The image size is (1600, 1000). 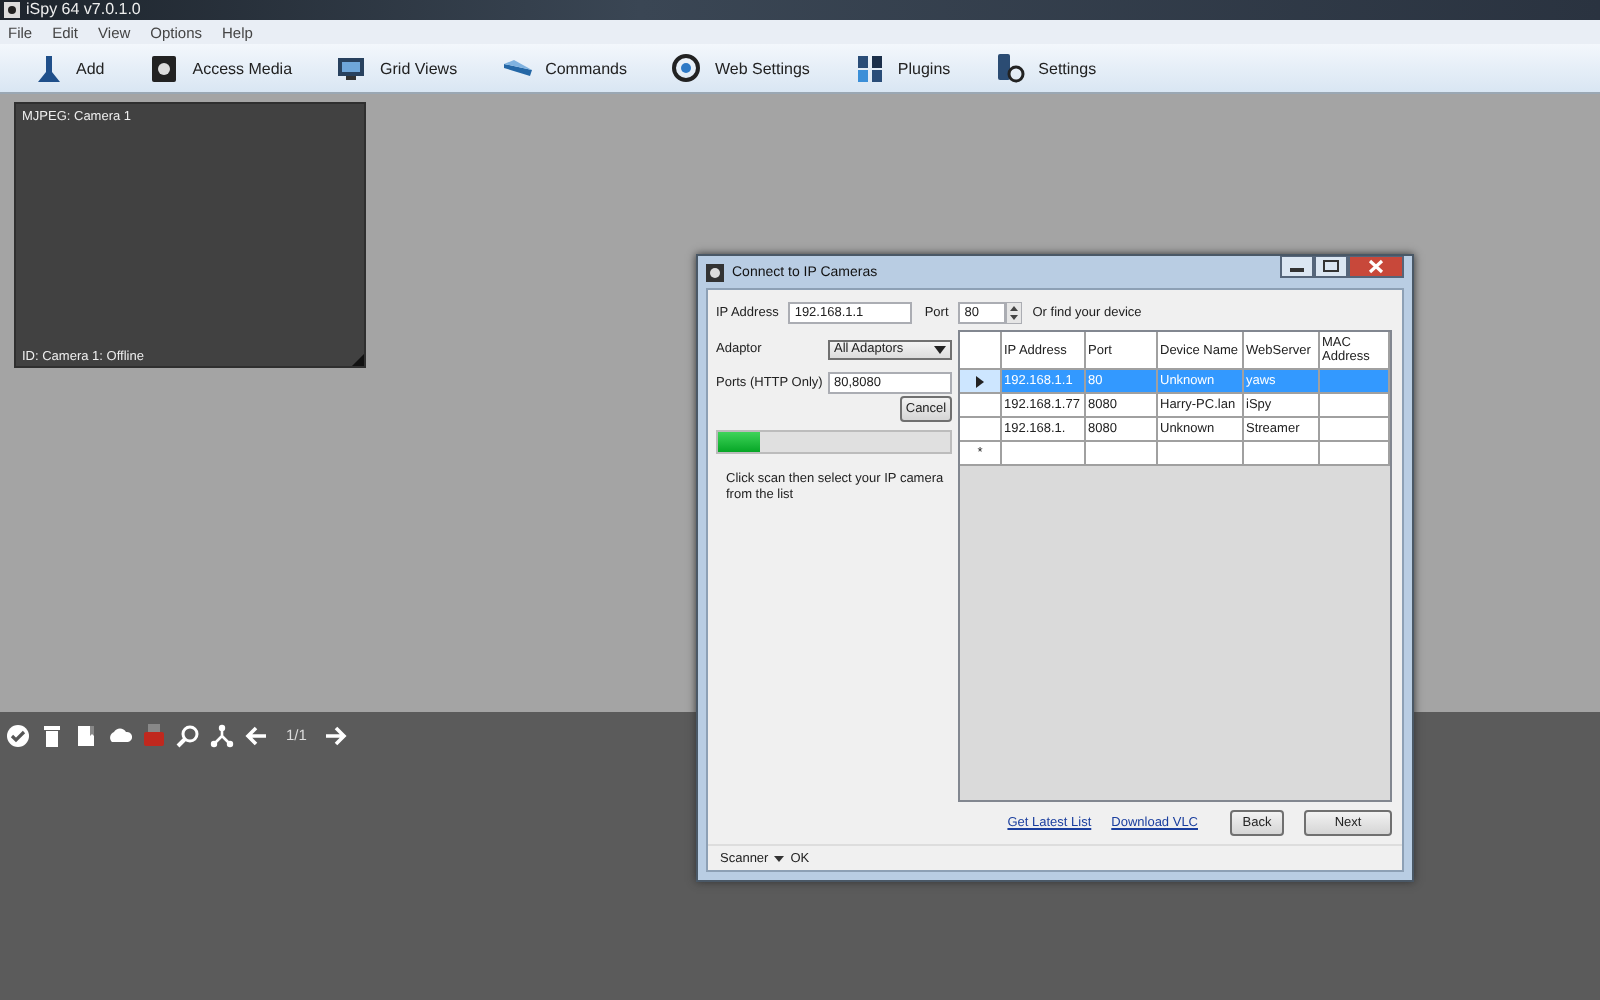 I want to click on trash-icon, so click(x=52, y=736).